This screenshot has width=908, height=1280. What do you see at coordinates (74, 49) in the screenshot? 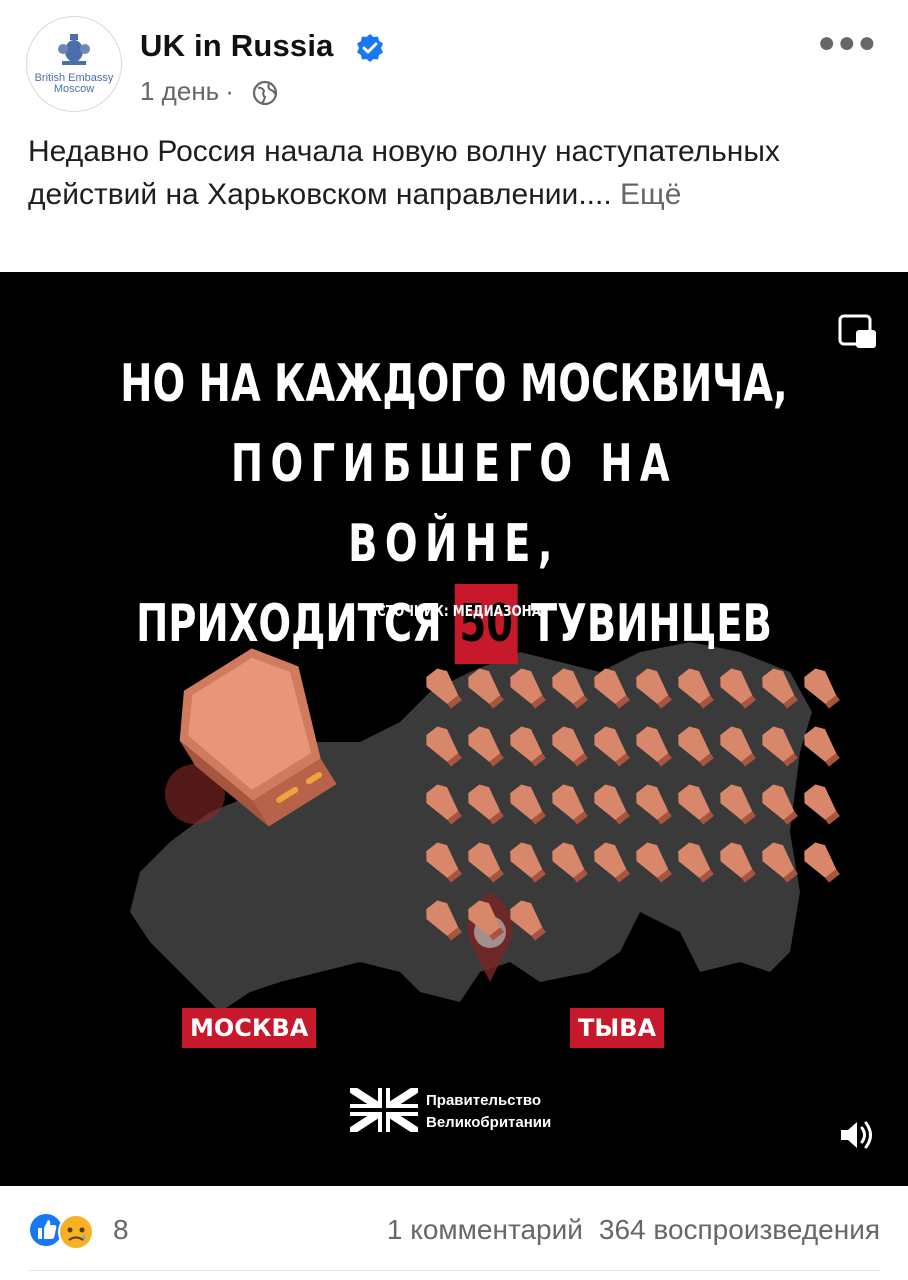
I see `crest-icon` at bounding box center [74, 49].